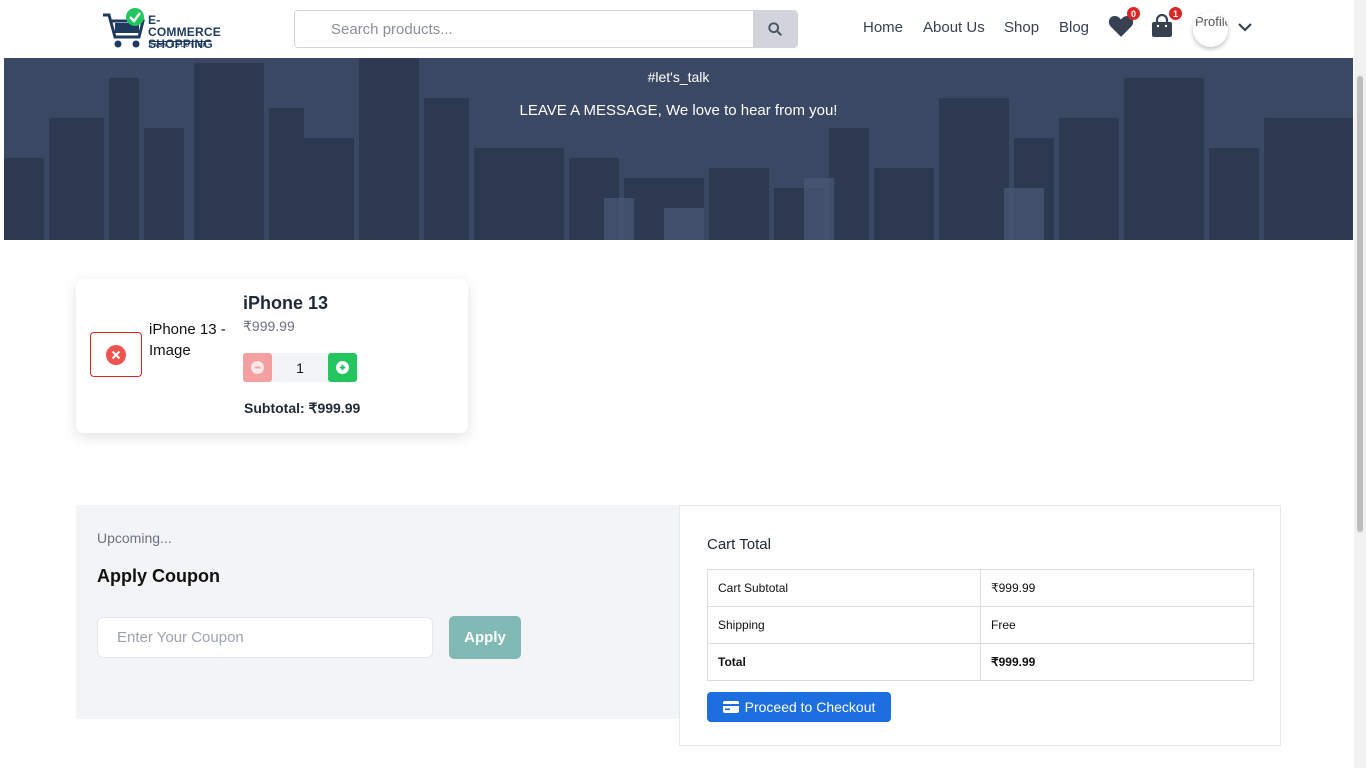 The width and height of the screenshot is (1366, 768). What do you see at coordinates (810, 707) in the screenshot?
I see `checkout-label: Proceed to Checkout` at bounding box center [810, 707].